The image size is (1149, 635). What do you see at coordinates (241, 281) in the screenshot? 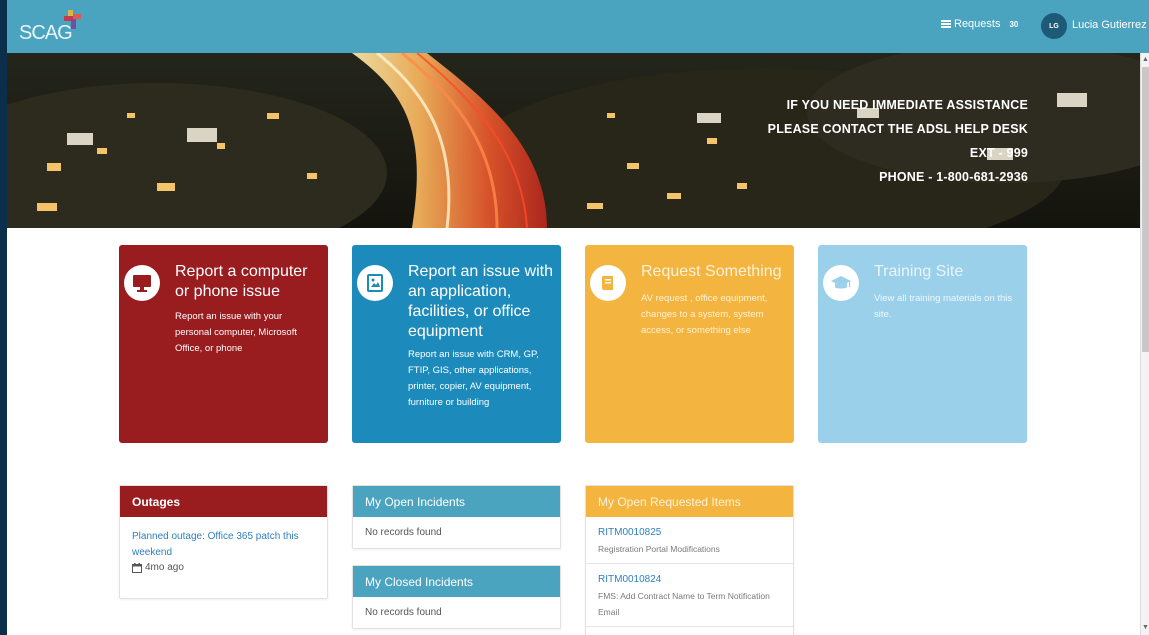
I see `card-title: Report a computer or phone issue` at bounding box center [241, 281].